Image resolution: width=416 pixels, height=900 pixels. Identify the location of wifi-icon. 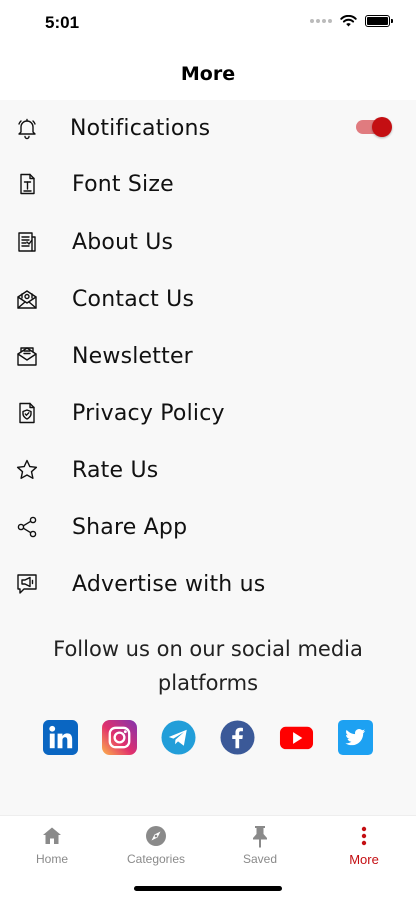
(348, 21).